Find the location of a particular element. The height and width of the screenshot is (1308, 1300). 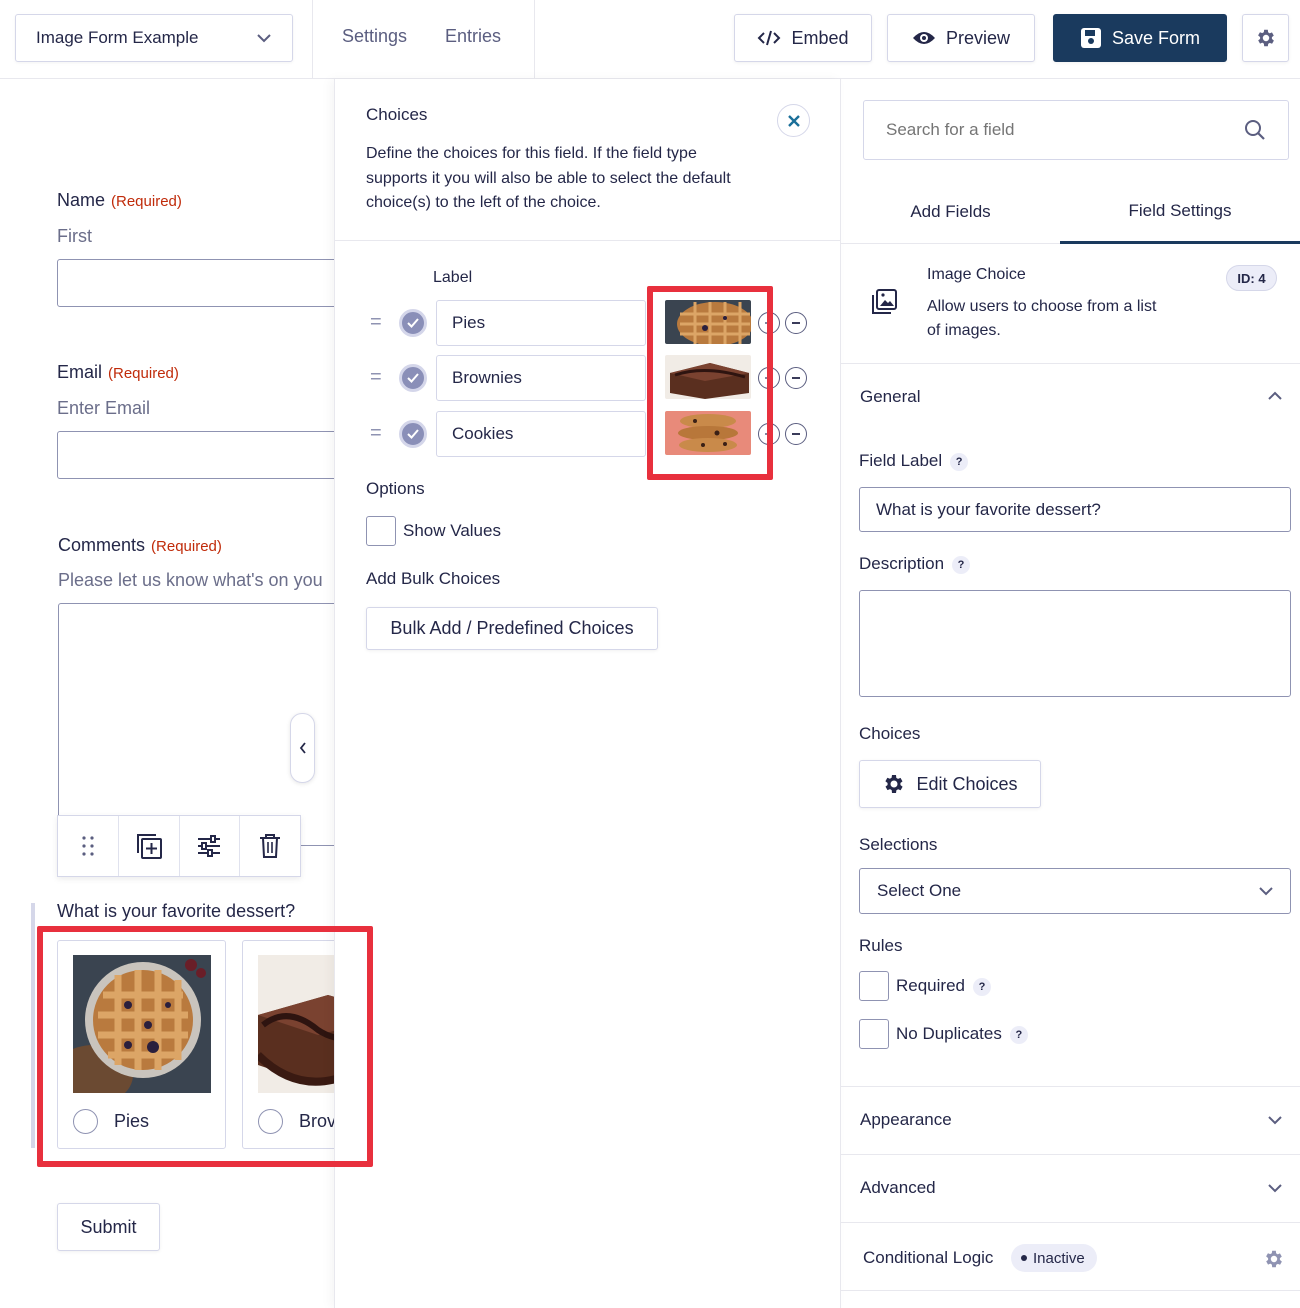

selections-value: Select One is located at coordinates (919, 890).